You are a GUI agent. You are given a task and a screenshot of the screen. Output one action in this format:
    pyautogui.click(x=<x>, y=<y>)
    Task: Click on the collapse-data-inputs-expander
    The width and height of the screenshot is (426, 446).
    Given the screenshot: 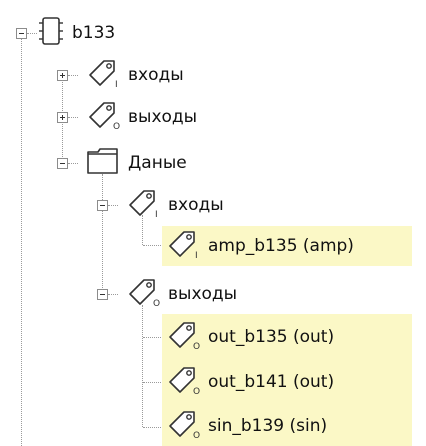 What is the action you would take?
    pyautogui.click(x=102, y=205)
    